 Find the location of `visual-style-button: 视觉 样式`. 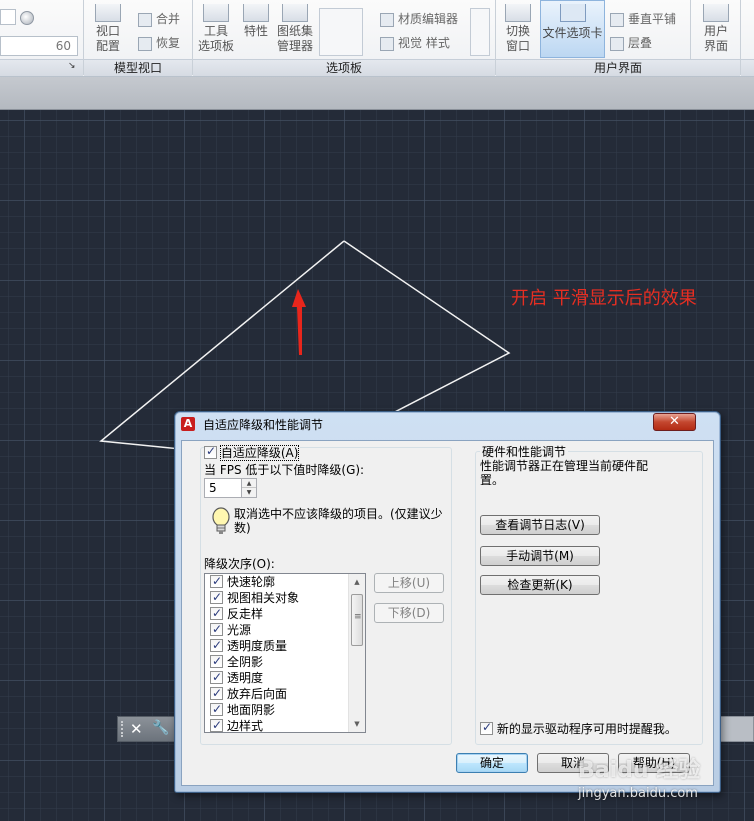

visual-style-button: 视觉 样式 is located at coordinates (415, 43).